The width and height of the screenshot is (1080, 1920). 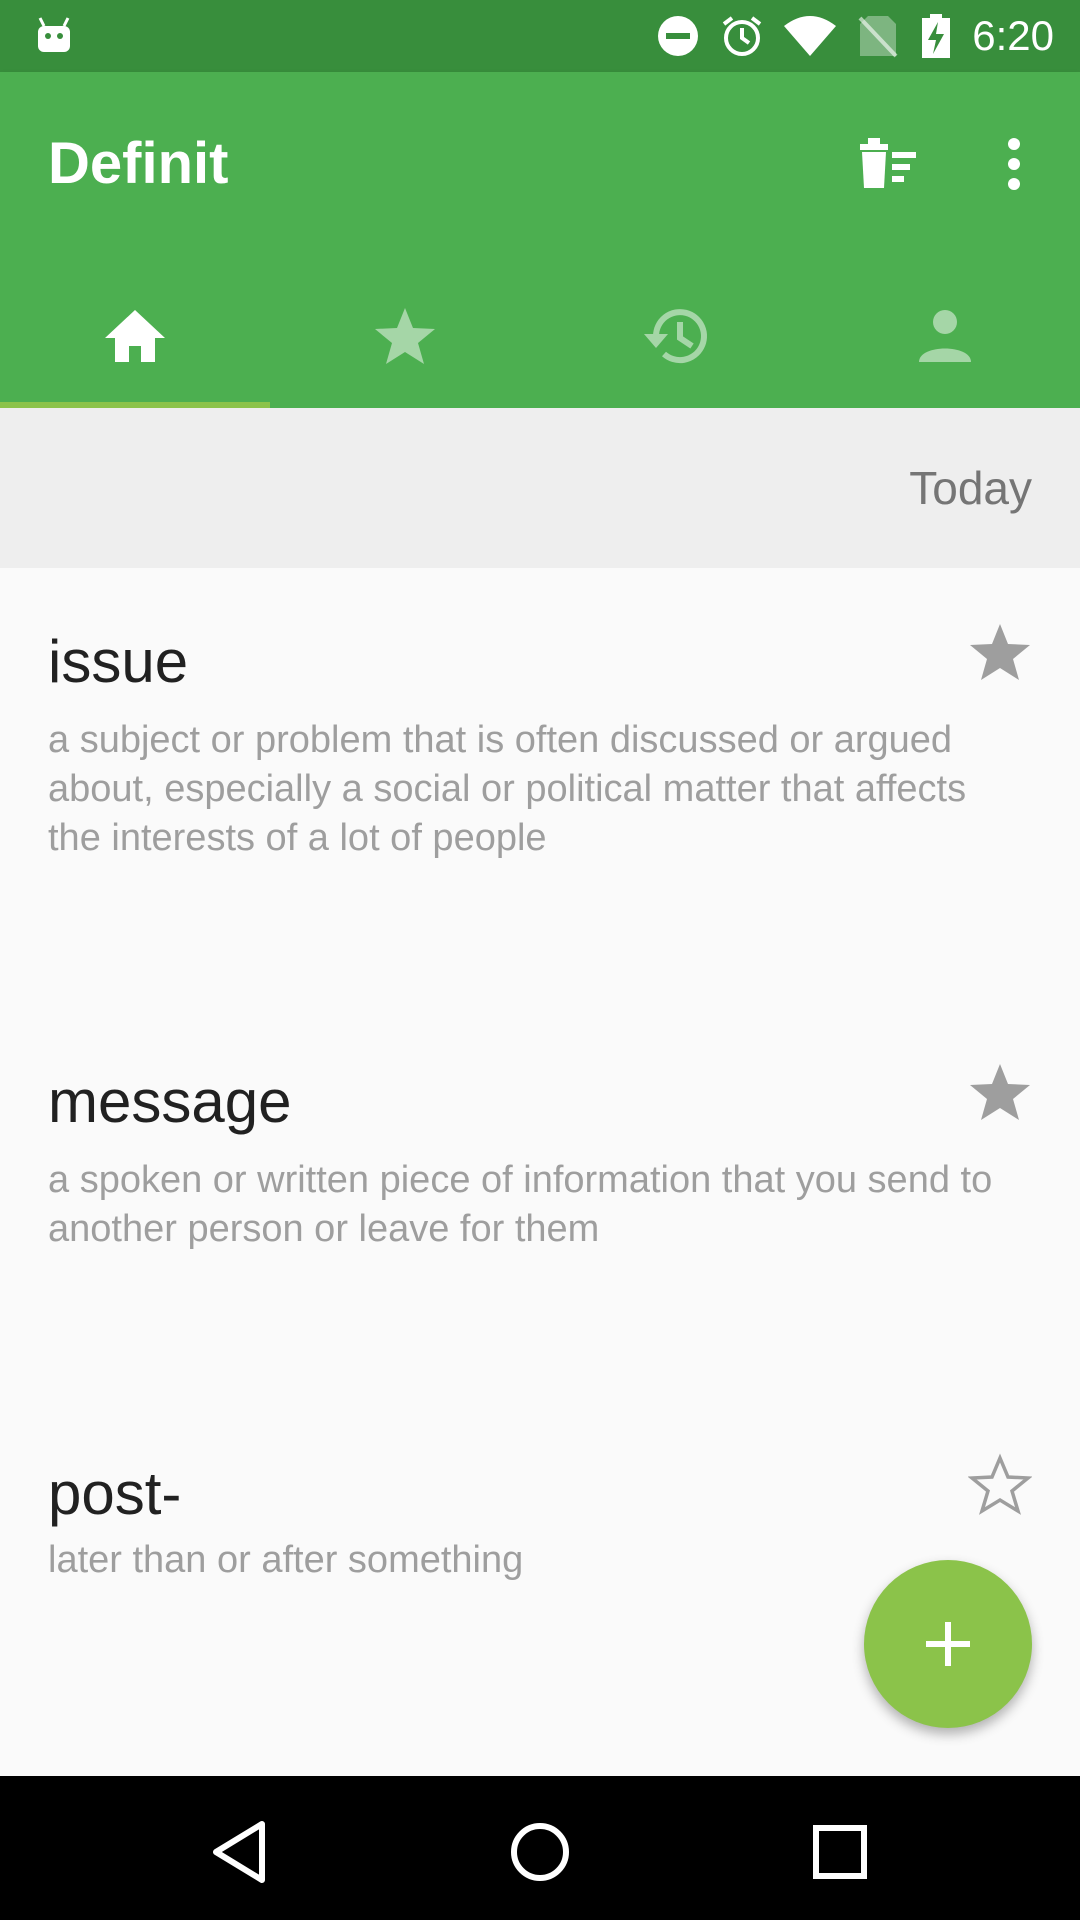 I want to click on tab-bar, so click(x=540, y=336).